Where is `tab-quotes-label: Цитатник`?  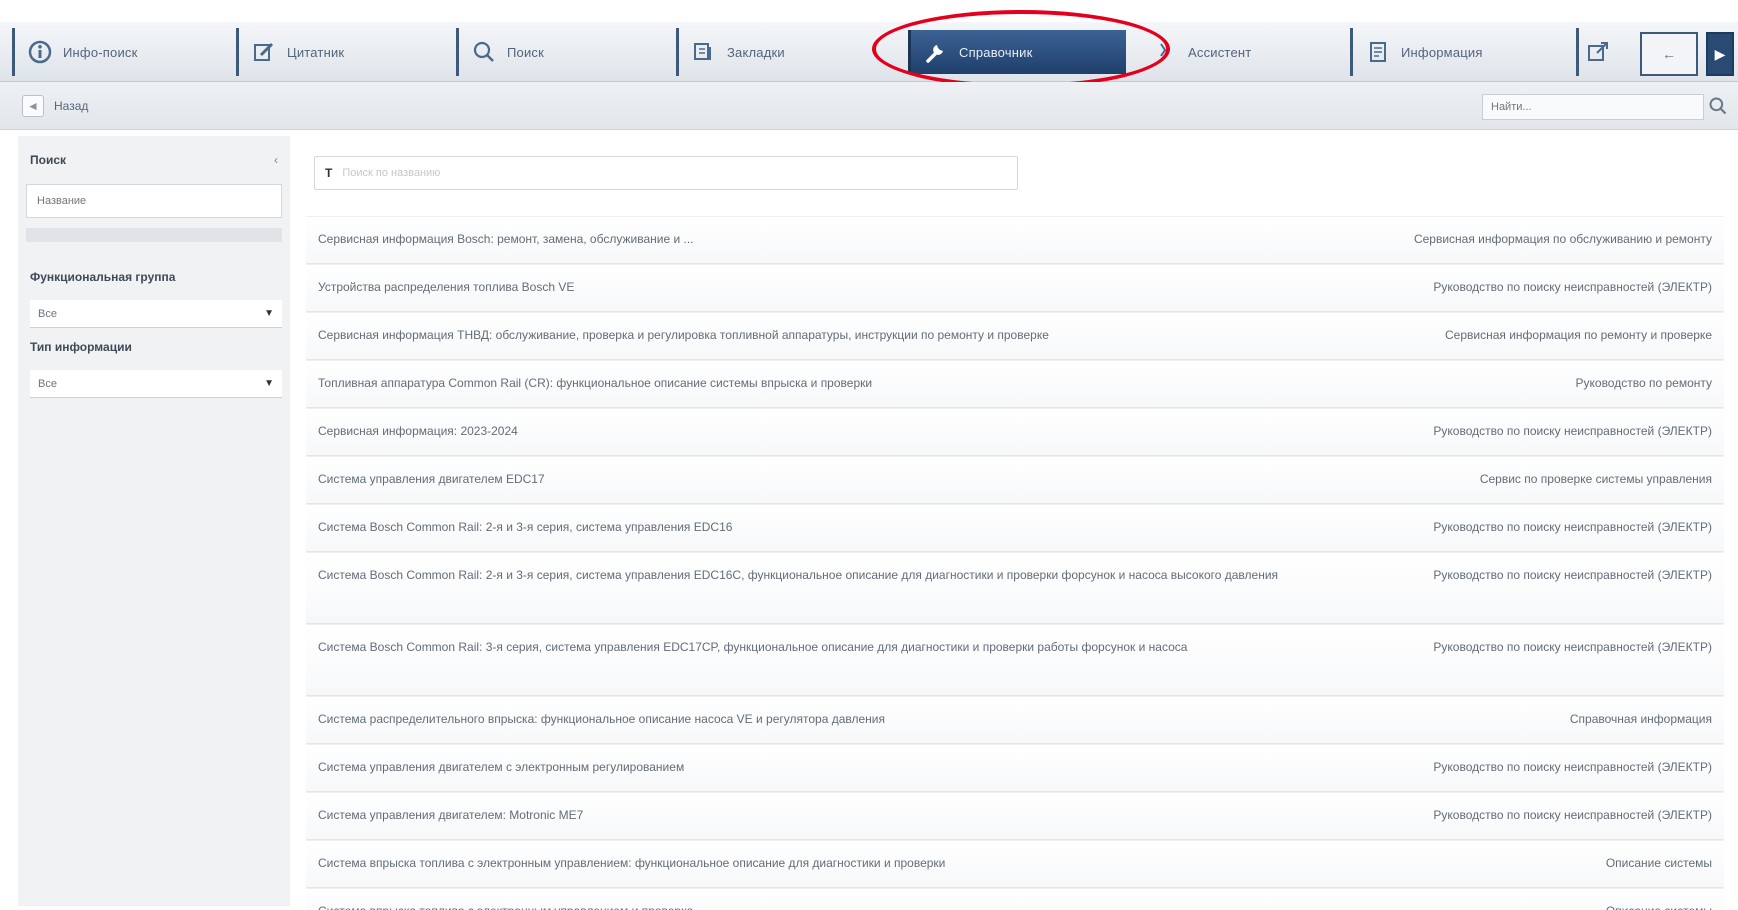 tab-quotes-label: Цитатник is located at coordinates (316, 52).